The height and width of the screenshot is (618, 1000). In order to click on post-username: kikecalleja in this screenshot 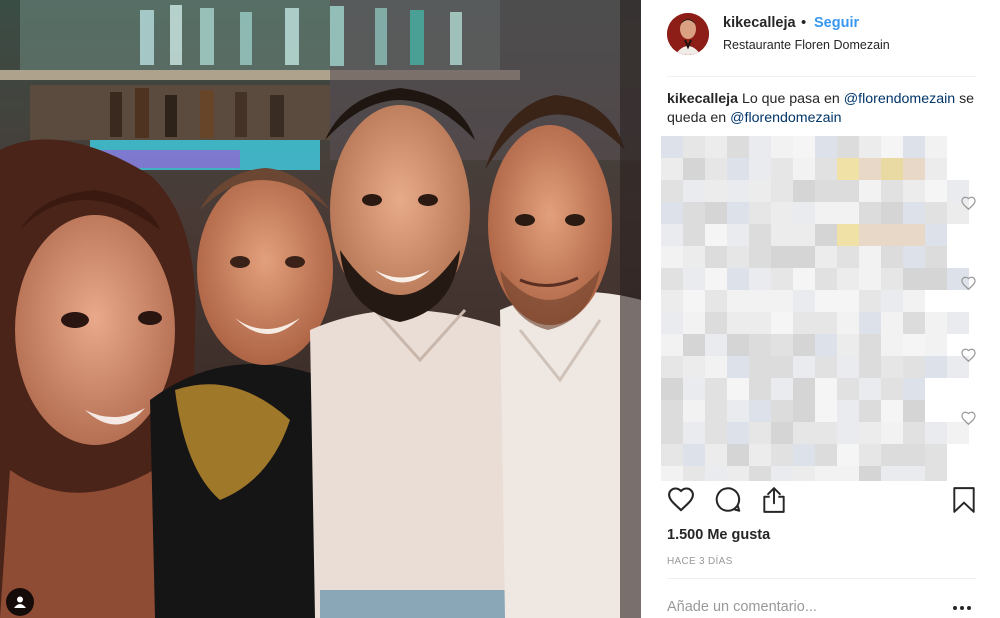, I will do `click(759, 23)`.